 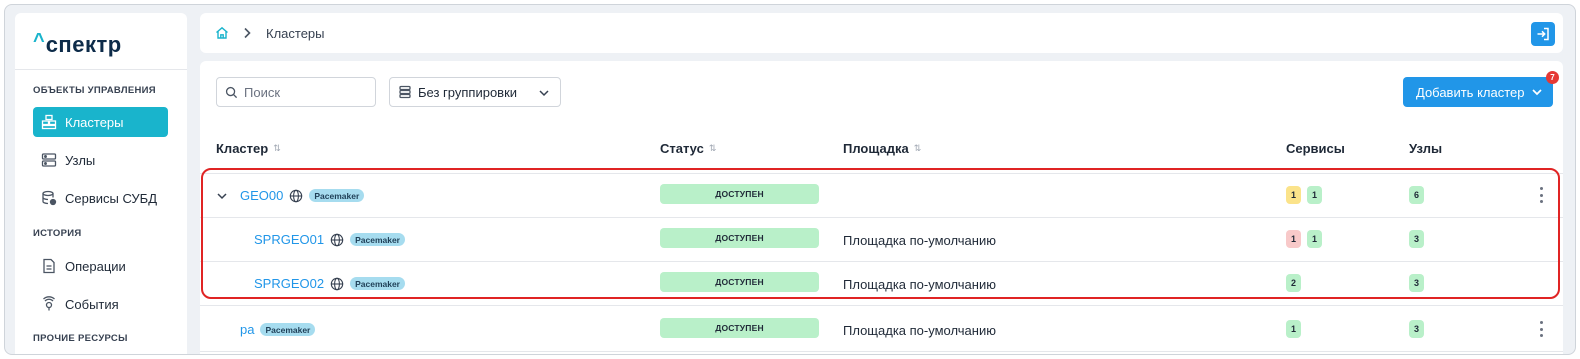 I want to click on sidebar-section-history: ИСТОРИЯ, so click(x=57, y=233).